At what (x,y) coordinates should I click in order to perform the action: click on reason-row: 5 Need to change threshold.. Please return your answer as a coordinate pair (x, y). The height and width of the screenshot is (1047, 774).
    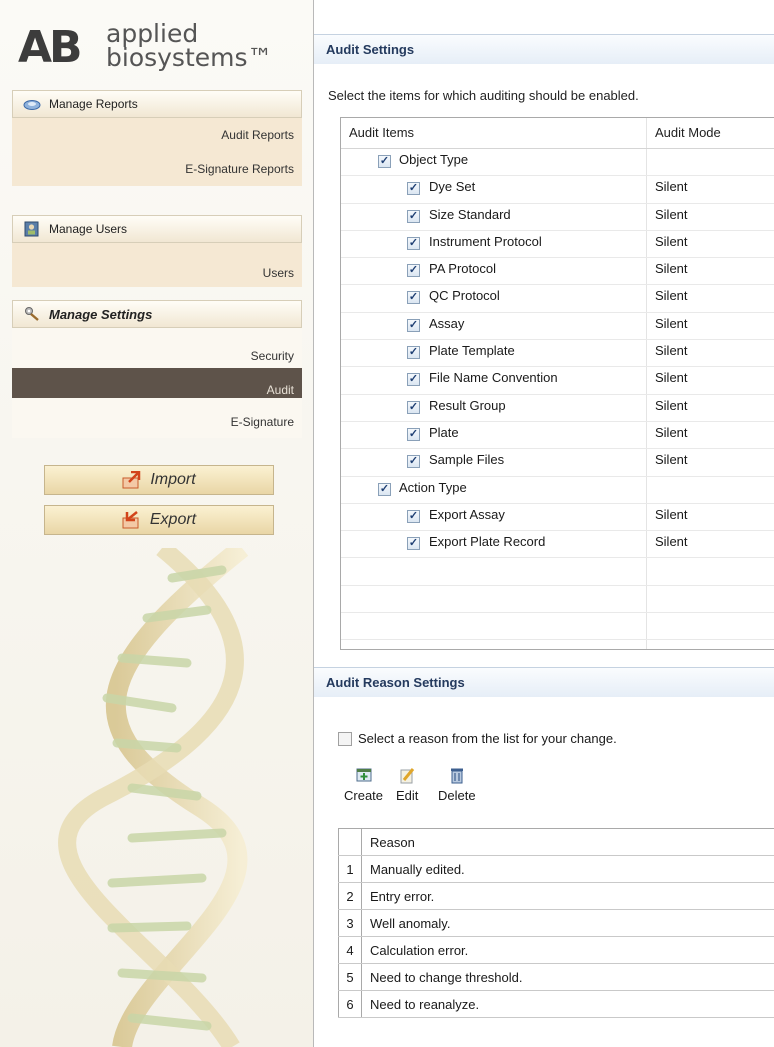
    Looking at the image, I should click on (556, 977).